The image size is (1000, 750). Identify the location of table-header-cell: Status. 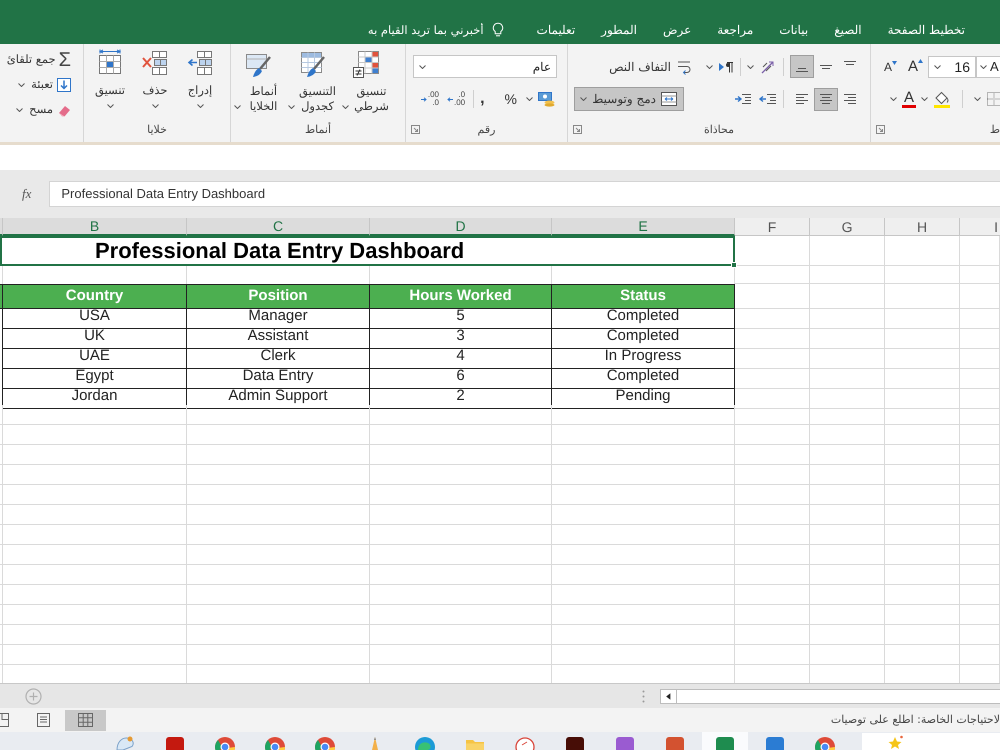
(643, 296).